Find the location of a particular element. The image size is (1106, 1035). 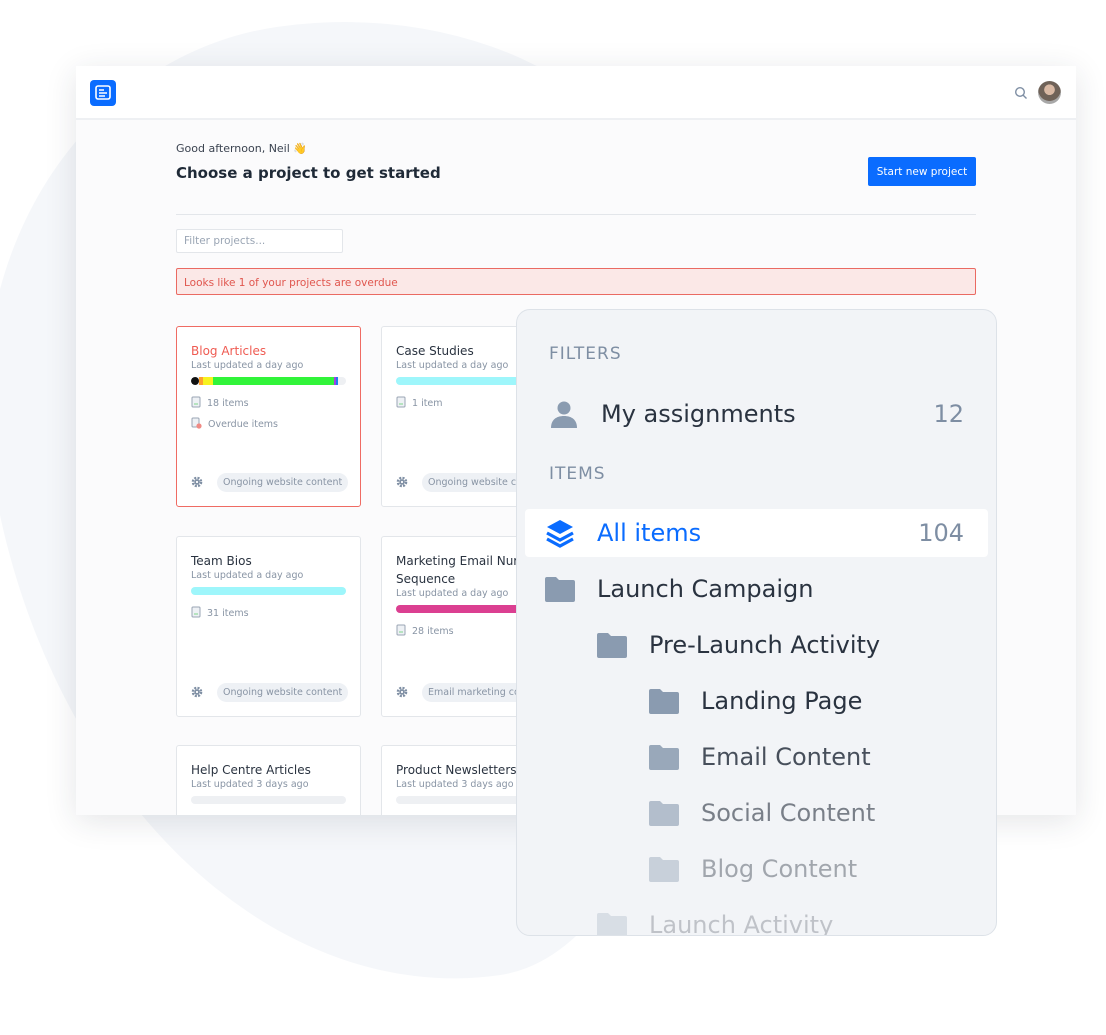

all-items-label: All items is located at coordinates (649, 533).